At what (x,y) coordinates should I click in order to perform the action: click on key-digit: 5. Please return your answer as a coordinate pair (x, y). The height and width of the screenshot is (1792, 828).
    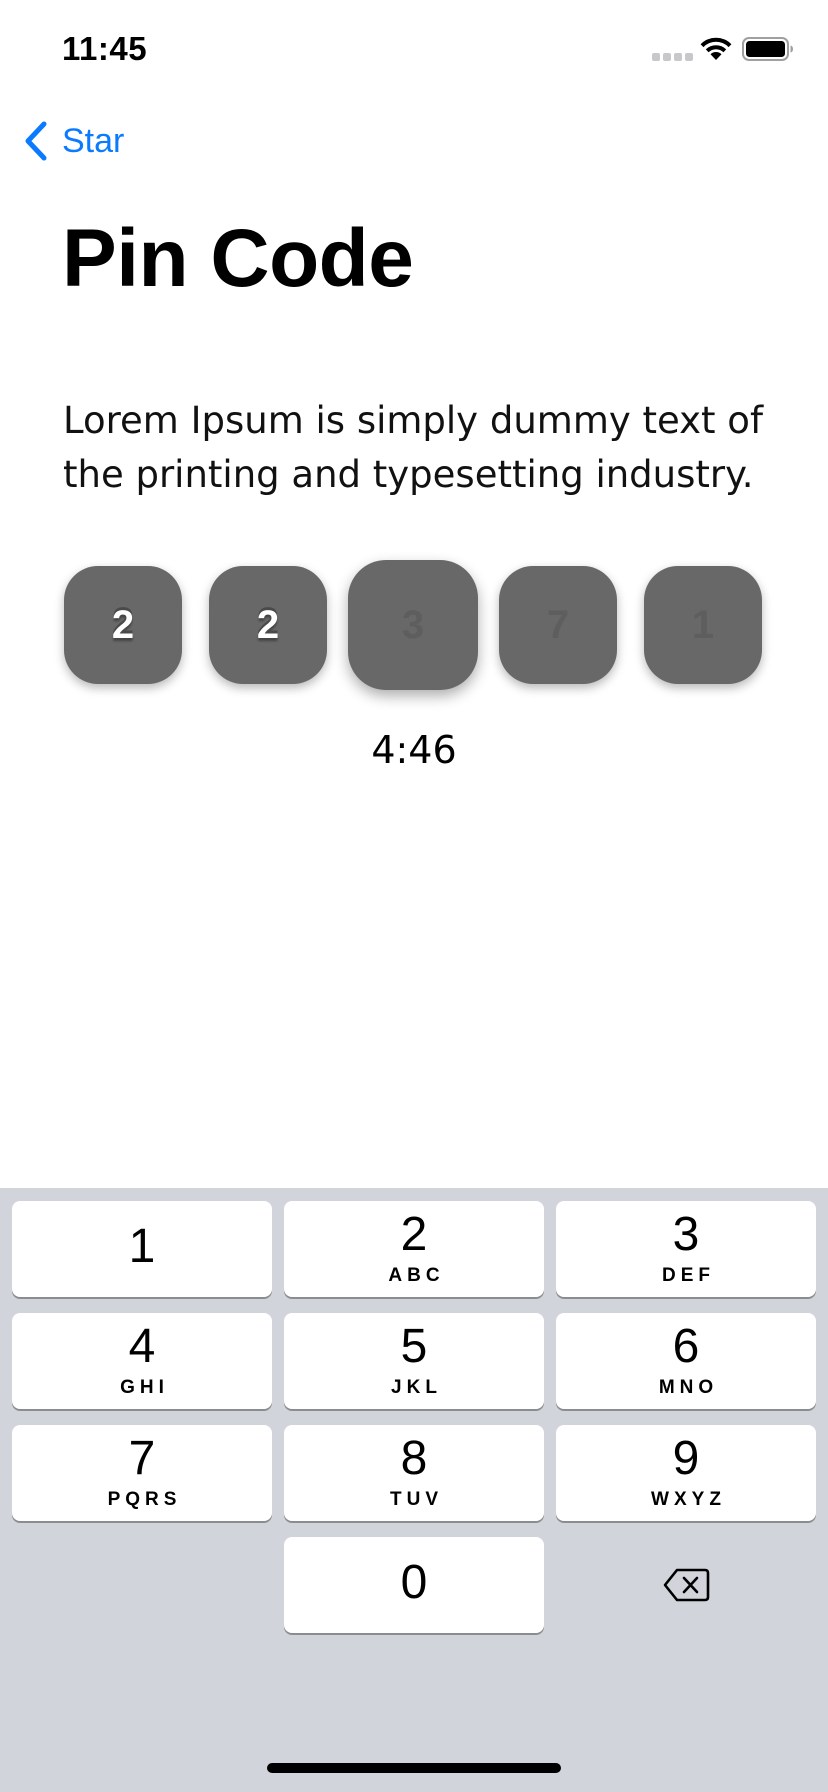
    Looking at the image, I should click on (414, 1346).